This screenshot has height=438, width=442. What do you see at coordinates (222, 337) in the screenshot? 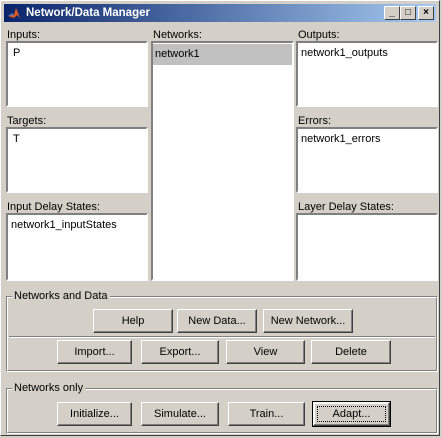
I see `group-divider` at bounding box center [222, 337].